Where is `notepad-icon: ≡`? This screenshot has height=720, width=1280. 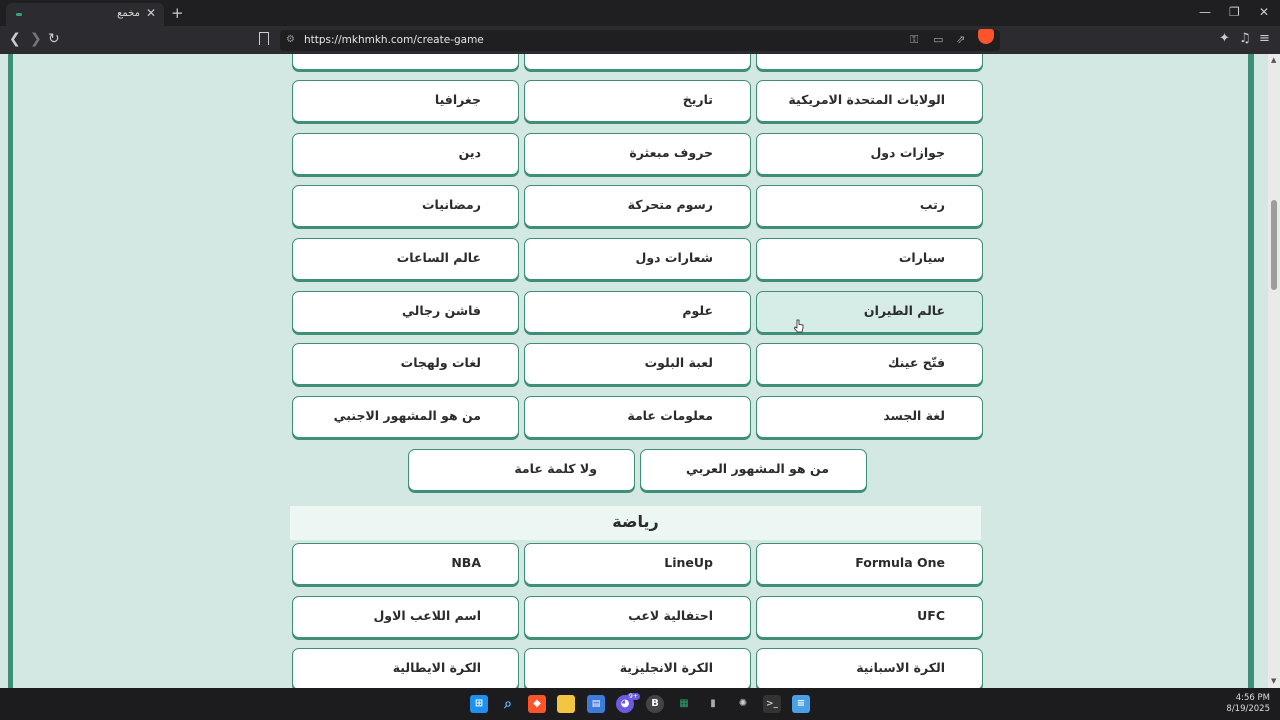
notepad-icon: ≡ is located at coordinates (801, 704).